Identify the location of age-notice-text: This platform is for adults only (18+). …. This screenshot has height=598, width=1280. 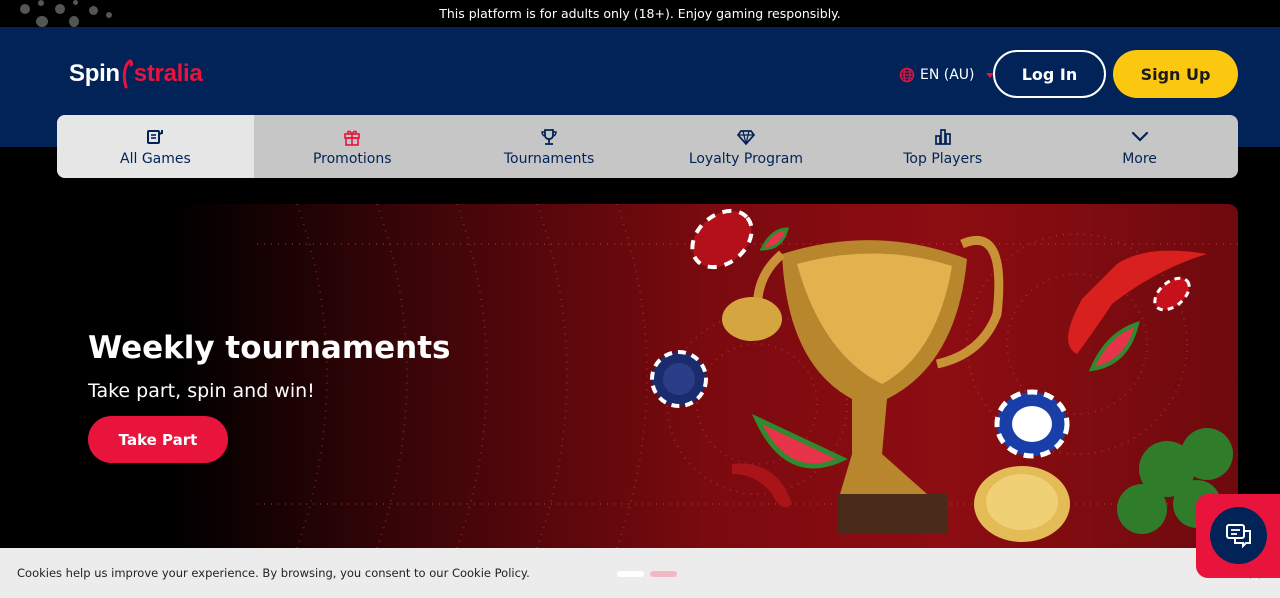
(640, 13).